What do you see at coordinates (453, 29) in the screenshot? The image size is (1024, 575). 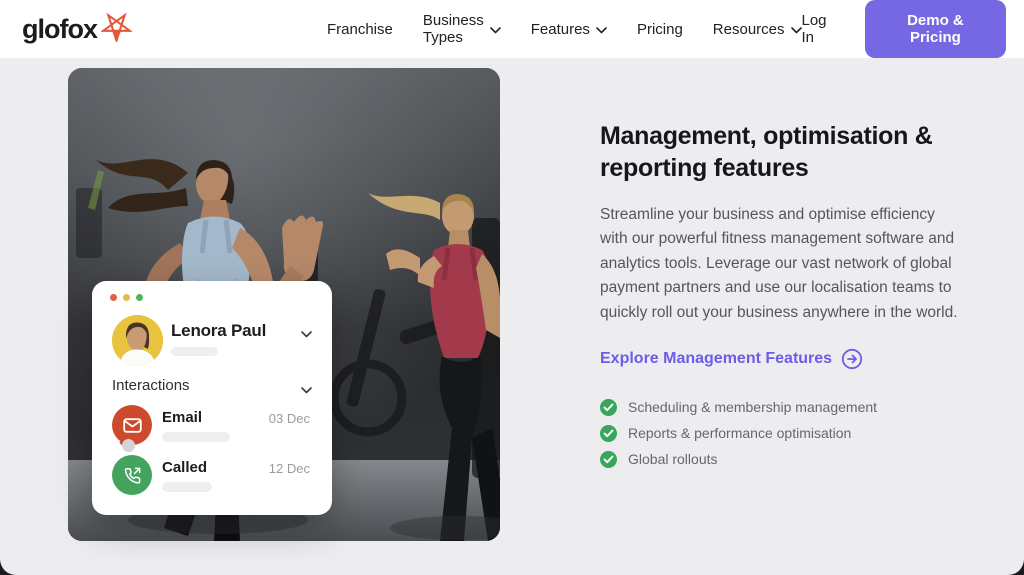 I see `nav-label: Business Types` at bounding box center [453, 29].